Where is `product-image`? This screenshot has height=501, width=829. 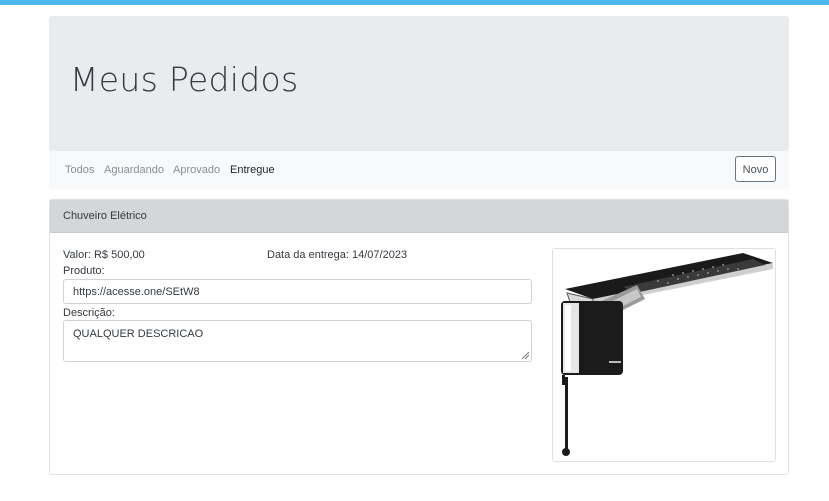
product-image is located at coordinates (664, 355).